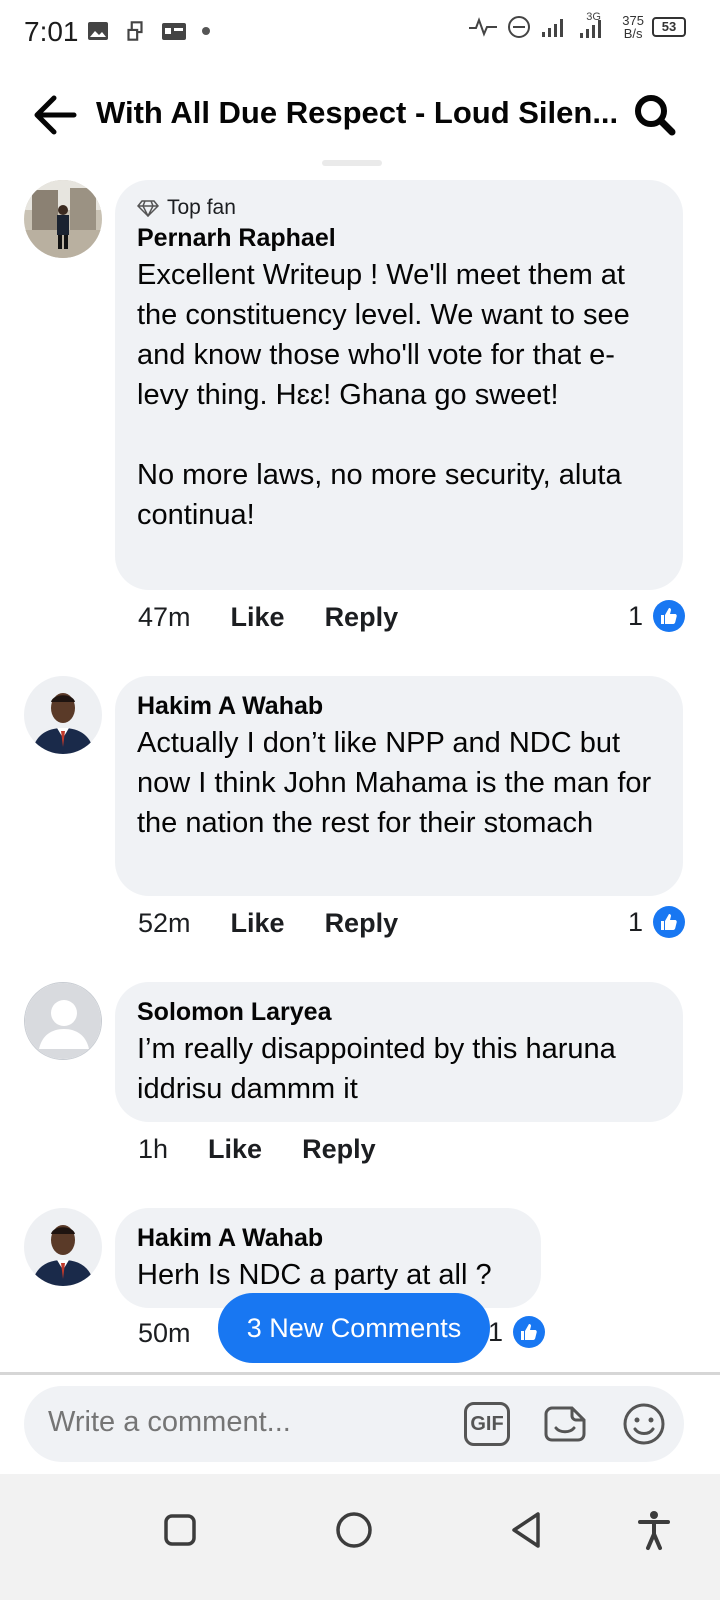 The height and width of the screenshot is (1600, 720). What do you see at coordinates (148, 208) in the screenshot?
I see `diamond-icon` at bounding box center [148, 208].